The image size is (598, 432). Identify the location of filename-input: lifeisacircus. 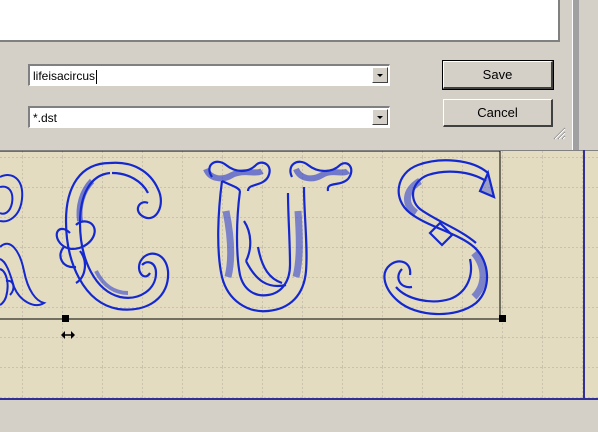
(65, 76).